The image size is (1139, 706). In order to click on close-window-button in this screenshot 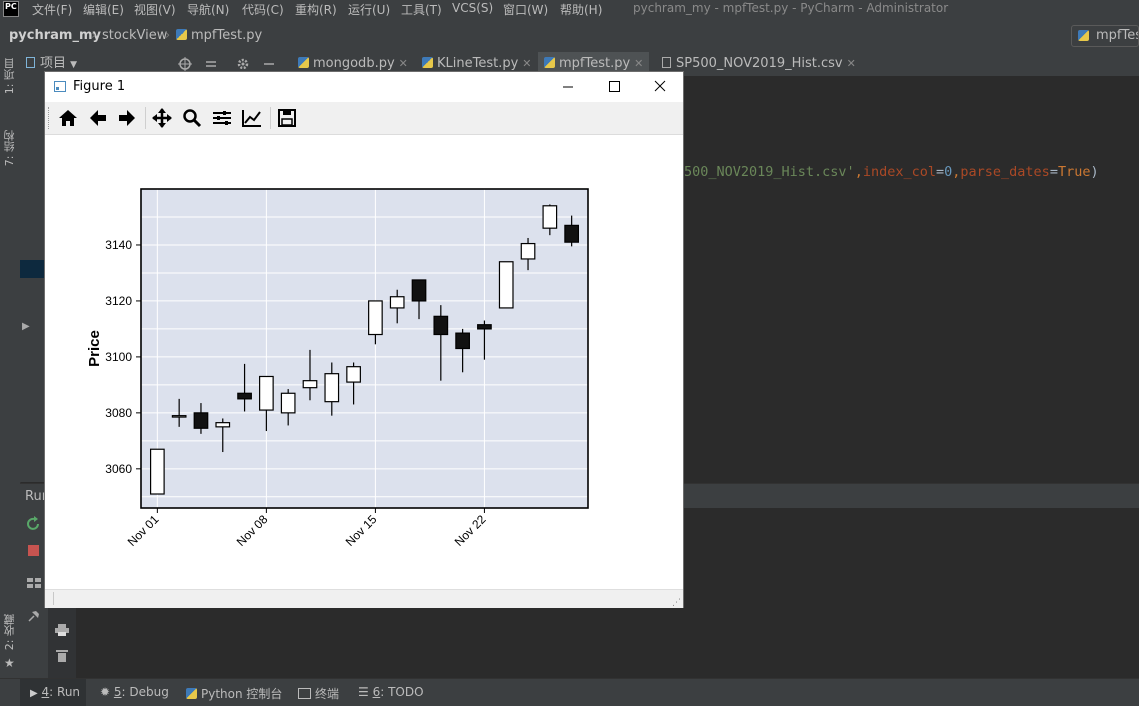, I will do `click(660, 87)`.